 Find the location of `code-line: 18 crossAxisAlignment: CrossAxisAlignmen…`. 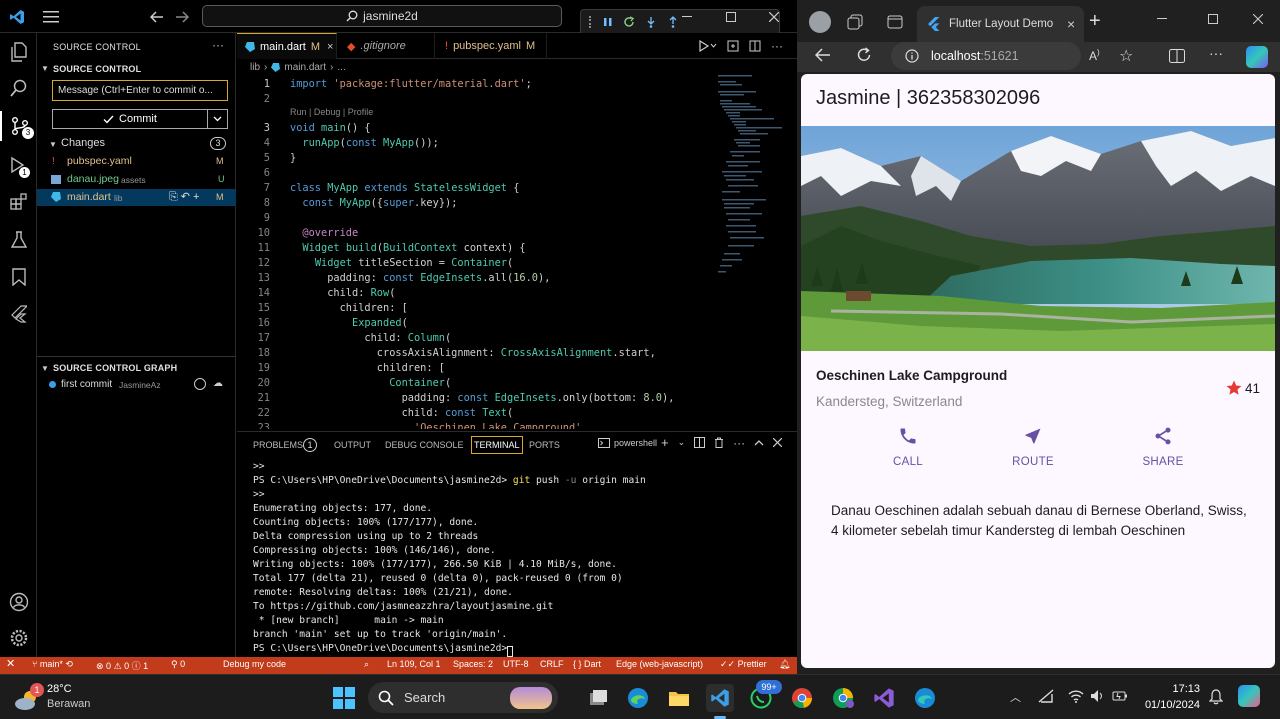

code-line: 18 crossAxisAlignment: CrossAxisAlignmen… is located at coordinates (477, 353).